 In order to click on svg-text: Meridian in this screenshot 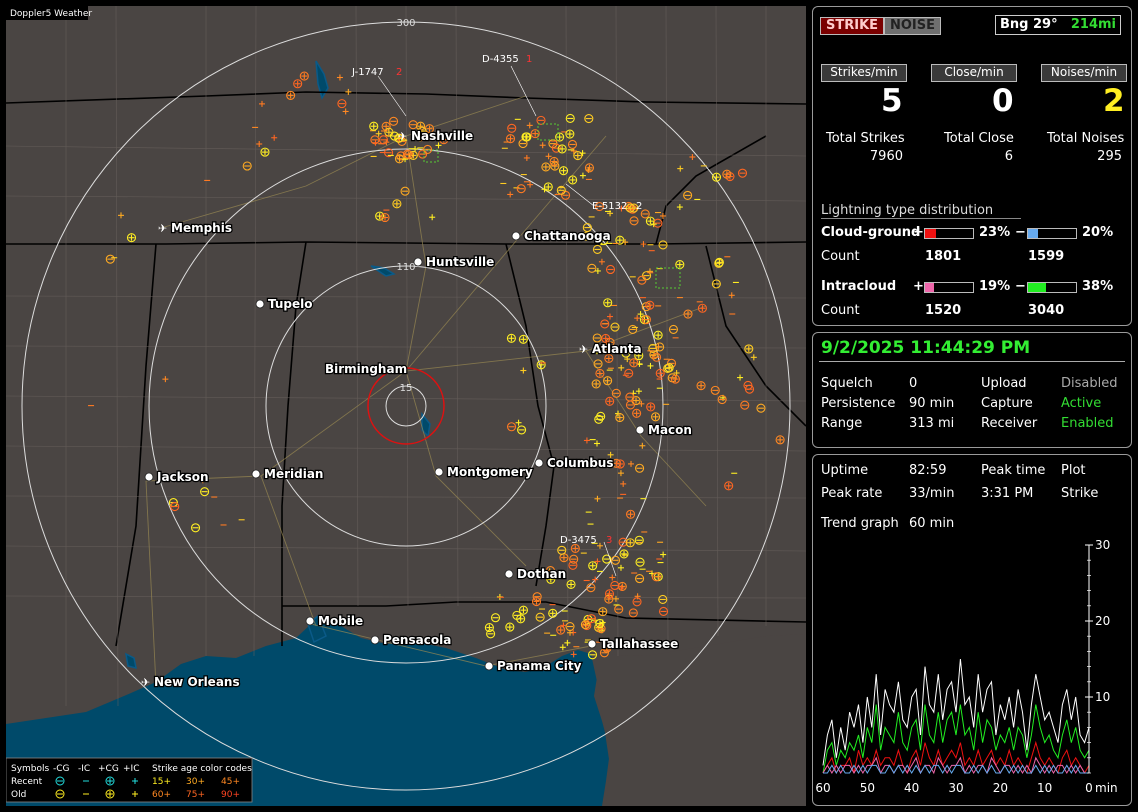, I will do `click(293, 474)`.